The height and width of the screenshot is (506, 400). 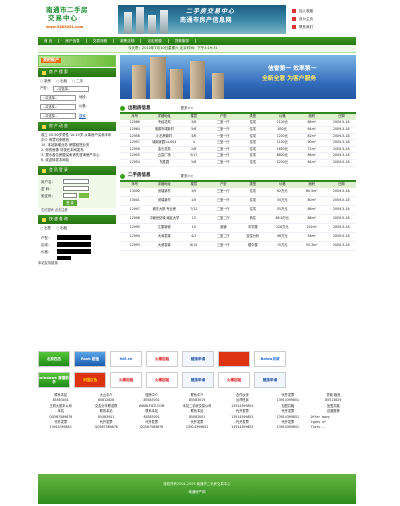 I want to click on dynamics-item: 观工 20-30岁男性 10-15岁 从事房产买卖半年 中介 有意可来联系, so click(x=77, y=138).